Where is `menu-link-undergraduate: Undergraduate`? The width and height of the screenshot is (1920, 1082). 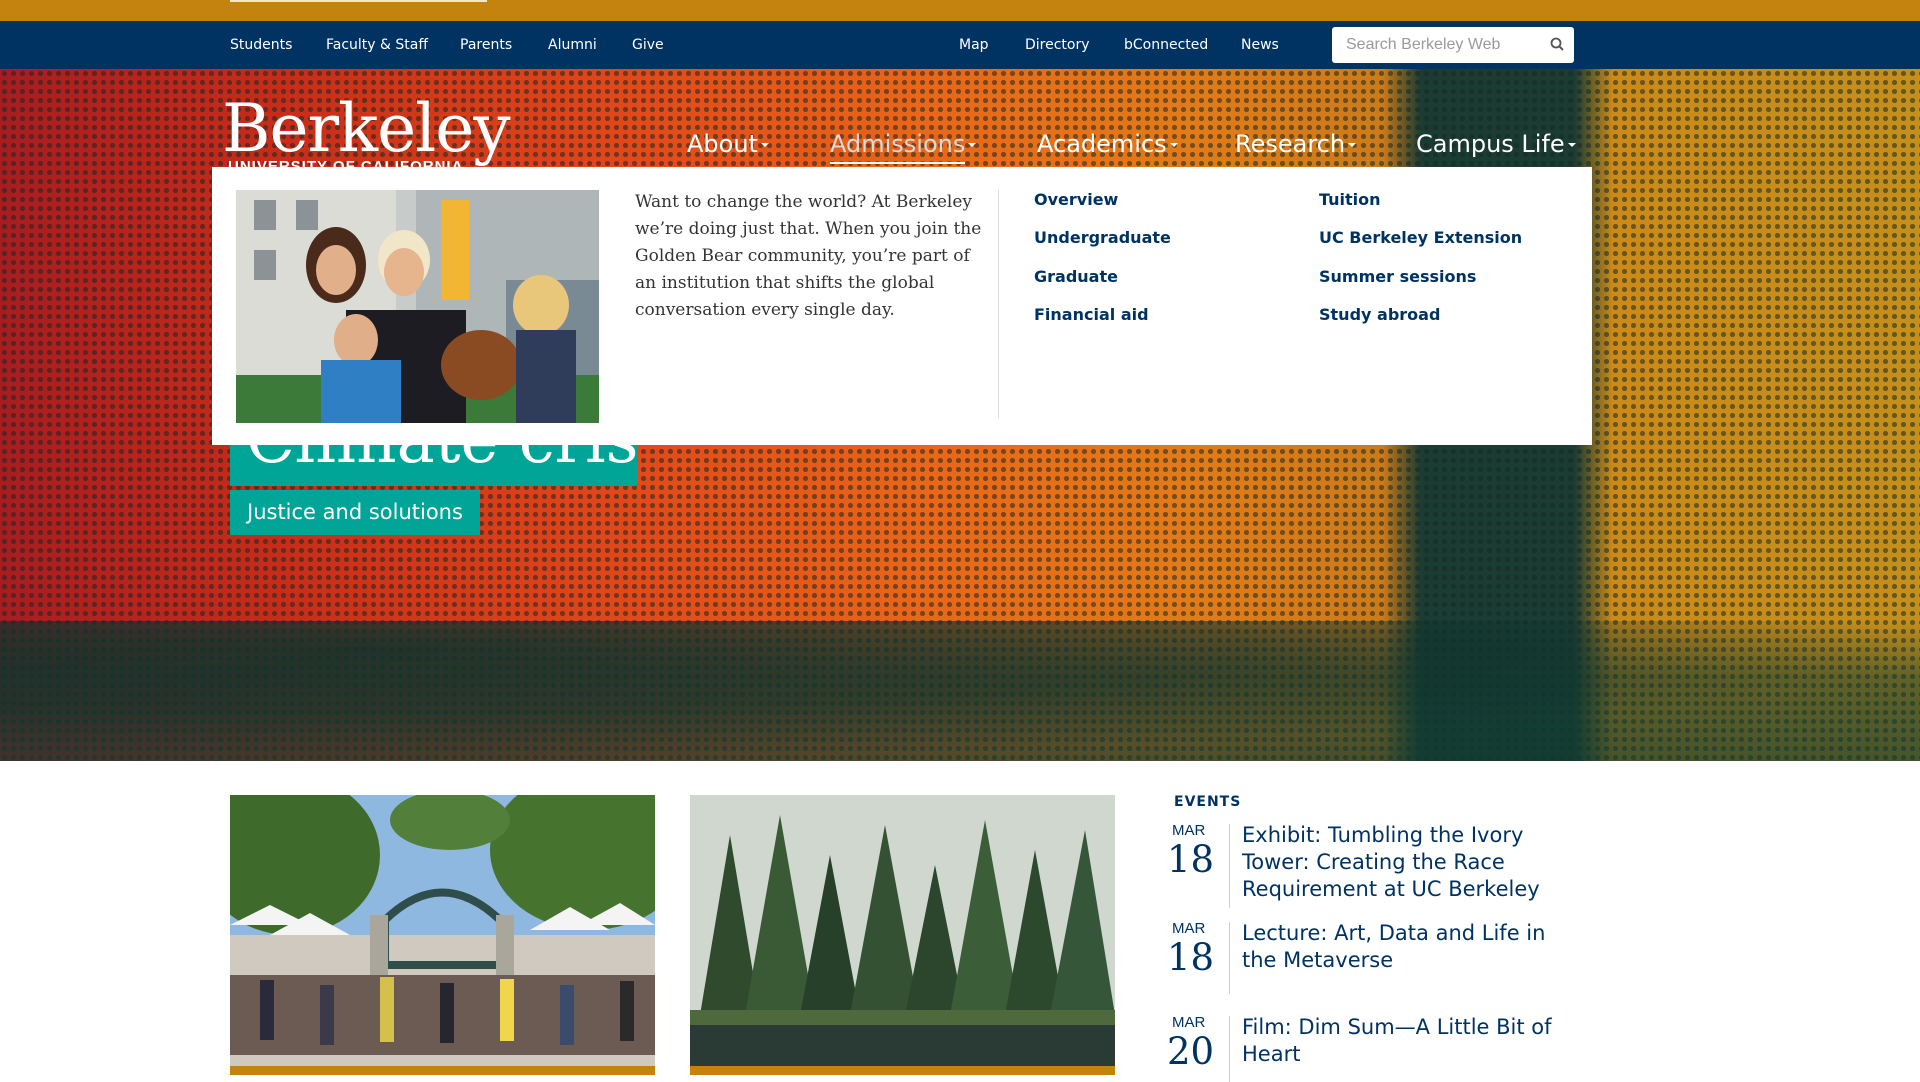
menu-link-undergraduate: Undergraduate is located at coordinates (1102, 237).